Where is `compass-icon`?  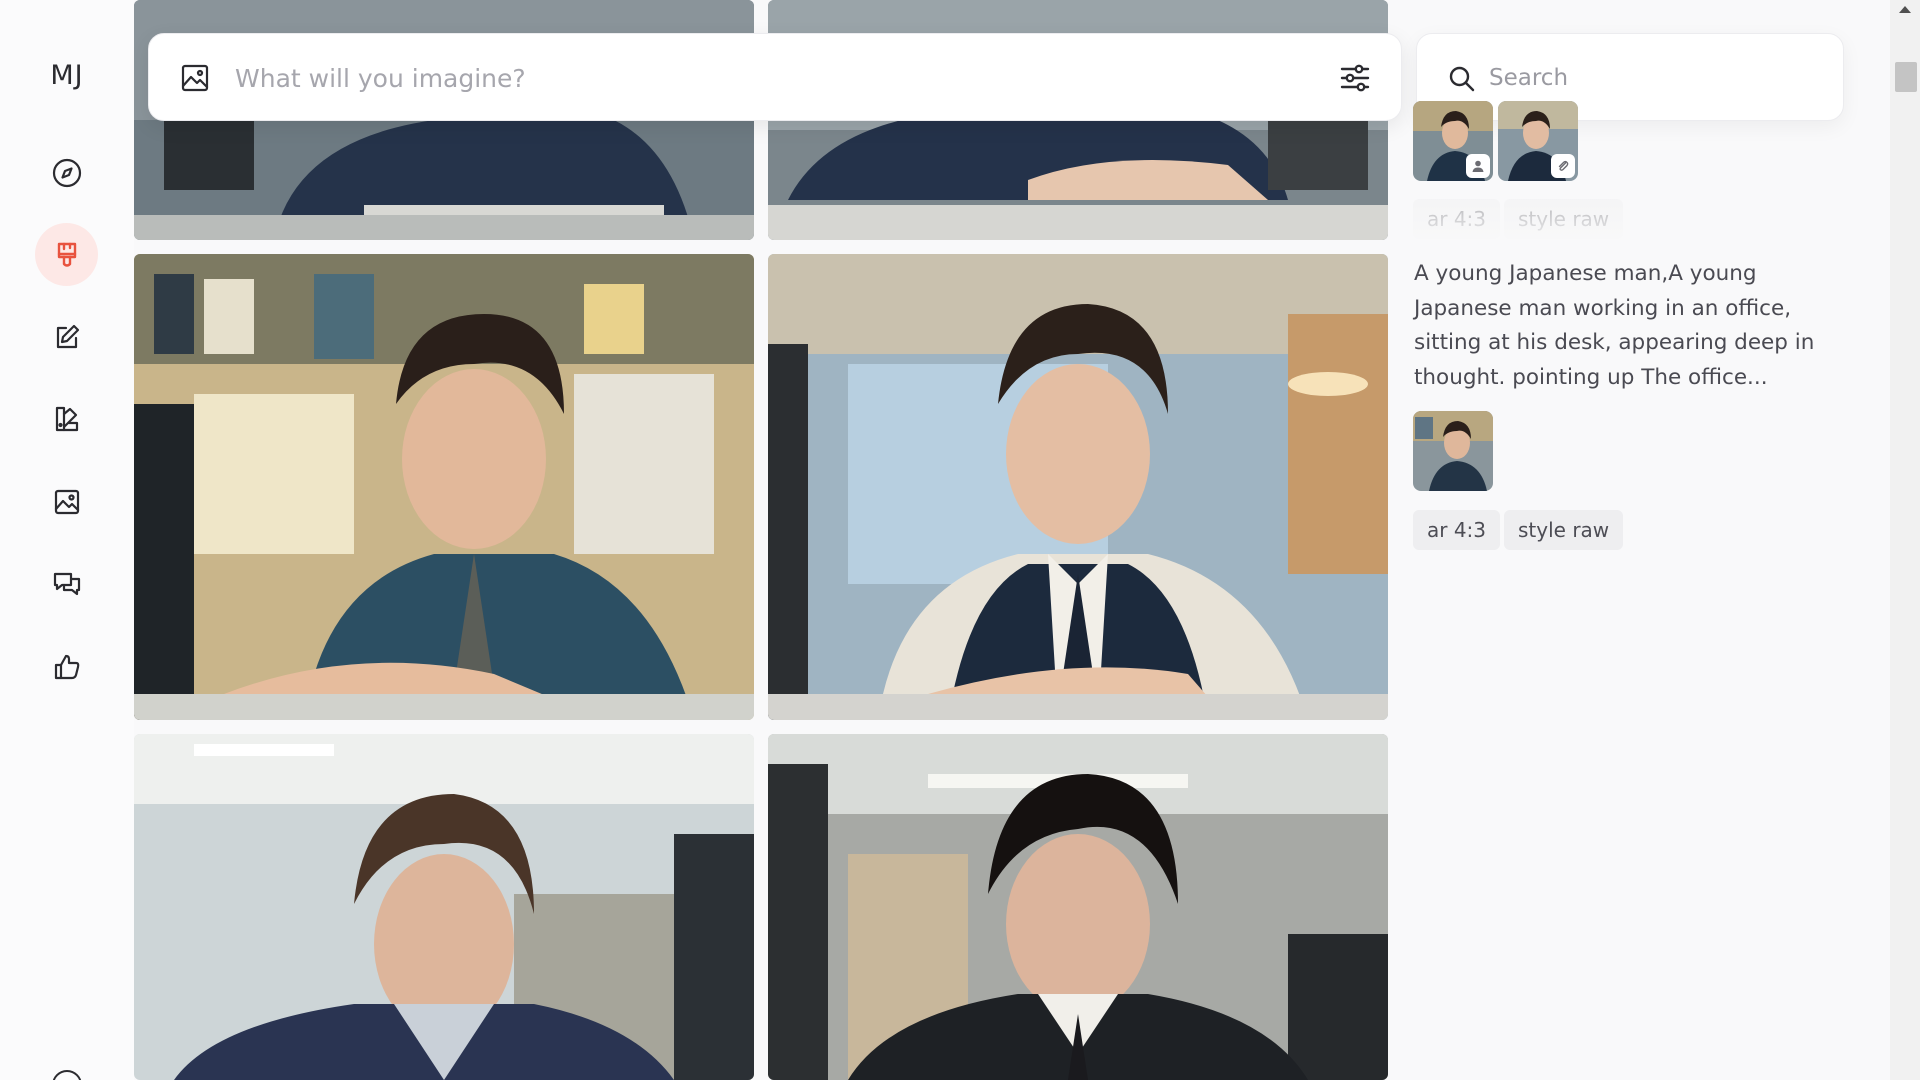
compass-icon is located at coordinates (66, 172).